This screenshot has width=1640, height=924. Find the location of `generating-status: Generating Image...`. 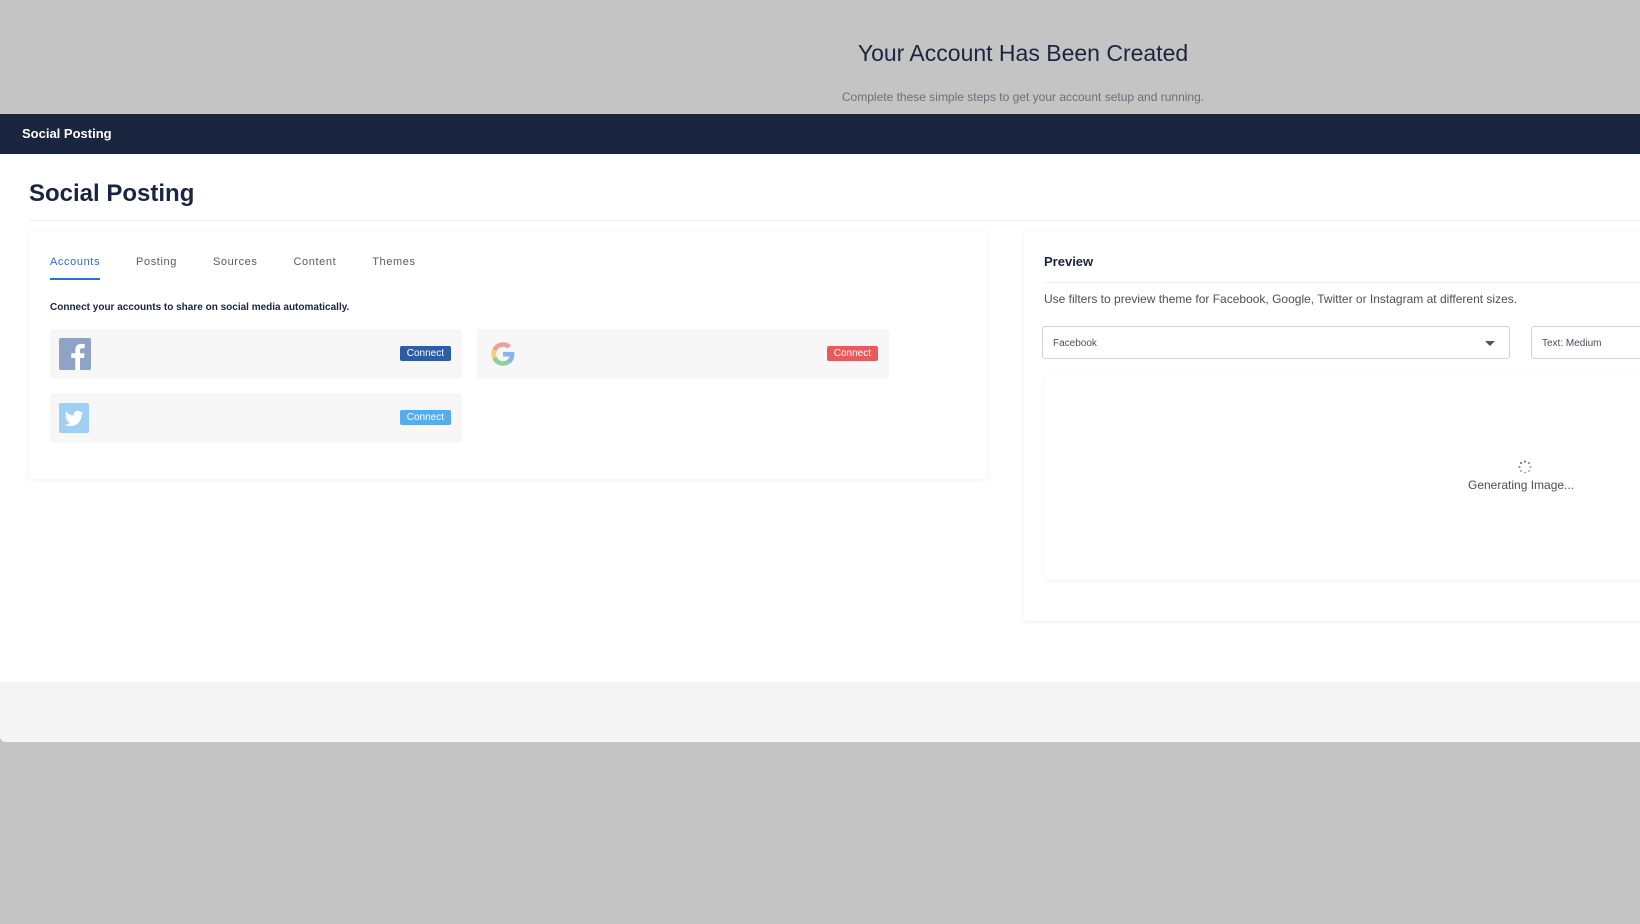

generating-status: Generating Image... is located at coordinates (1521, 485).